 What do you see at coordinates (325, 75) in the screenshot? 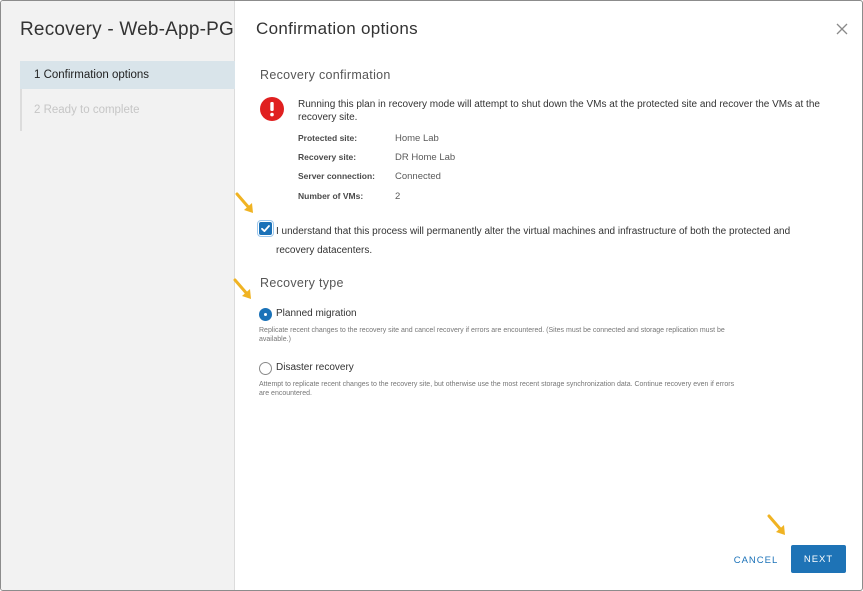
I see `recovery-confirmation-heading: Recovery confirmation` at bounding box center [325, 75].